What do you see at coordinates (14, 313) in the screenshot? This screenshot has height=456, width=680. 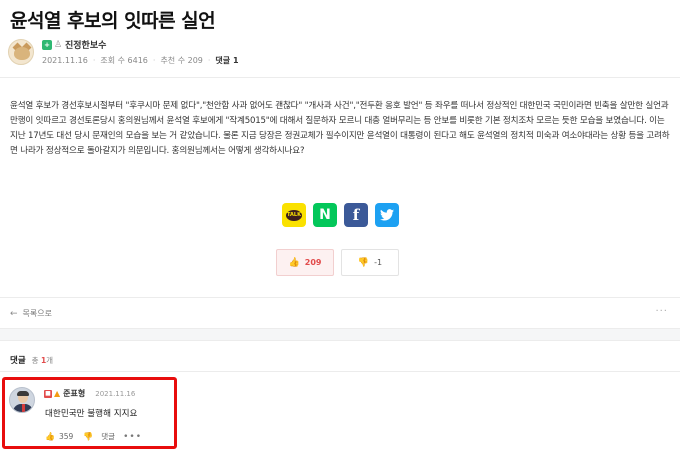 I see `arrow-left-icon: ←` at bounding box center [14, 313].